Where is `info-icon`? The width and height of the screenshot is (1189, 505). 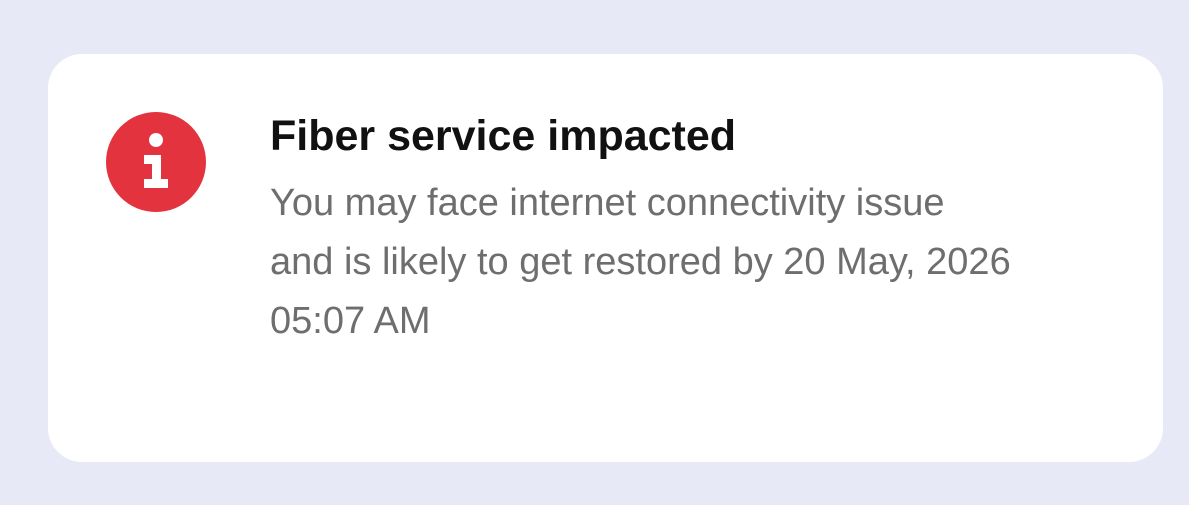 info-icon is located at coordinates (156, 162).